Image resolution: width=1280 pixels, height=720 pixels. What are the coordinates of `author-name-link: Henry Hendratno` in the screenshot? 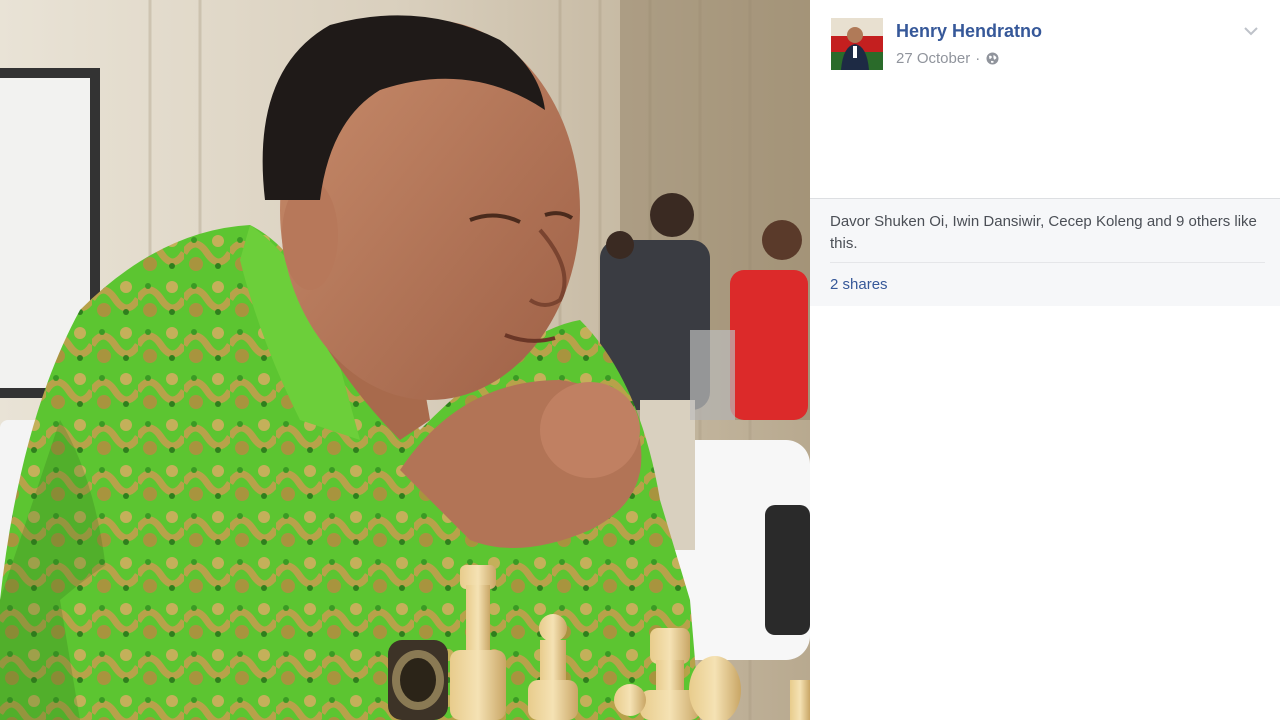 It's located at (969, 31).